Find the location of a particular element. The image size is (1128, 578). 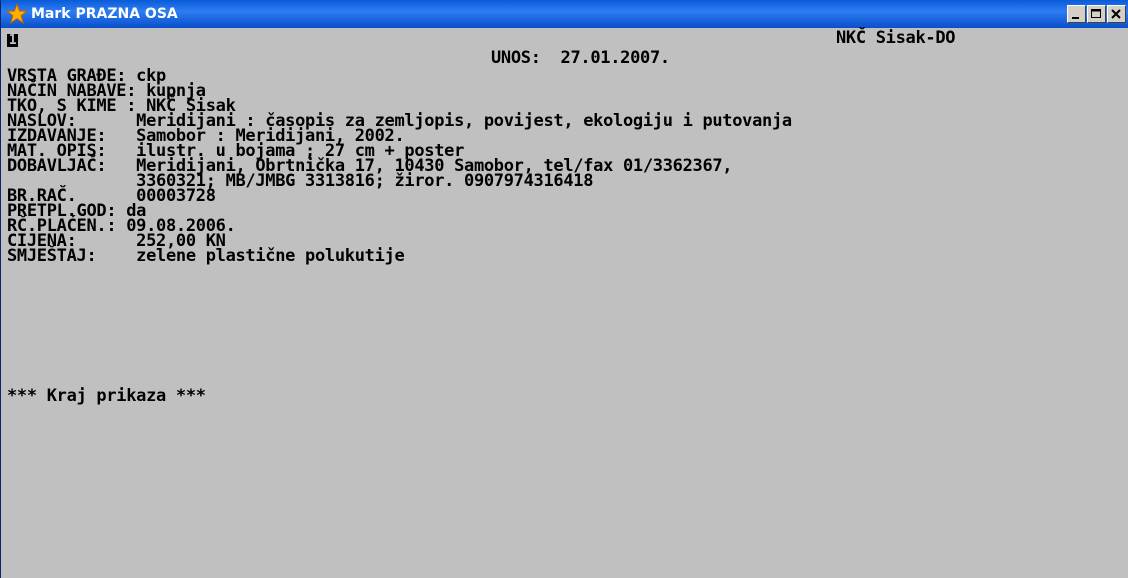

maximize-button is located at coordinates (1096, 14).